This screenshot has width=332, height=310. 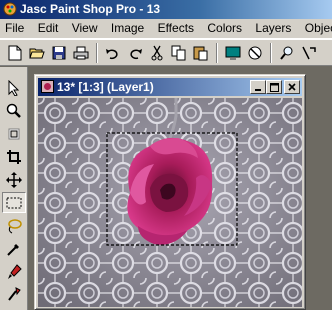 I want to click on menu-image: Image, so click(x=127, y=28).